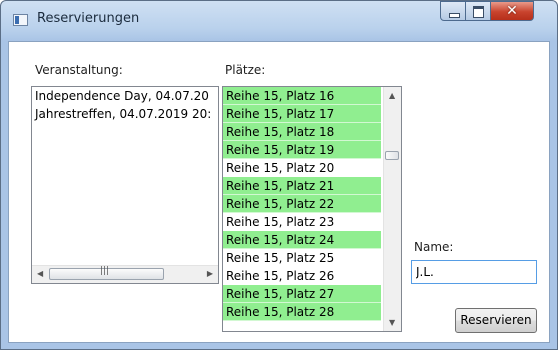  Describe the element at coordinates (125, 96) in the screenshot. I see `list-item: Independence Day, 04.07.20` at that location.